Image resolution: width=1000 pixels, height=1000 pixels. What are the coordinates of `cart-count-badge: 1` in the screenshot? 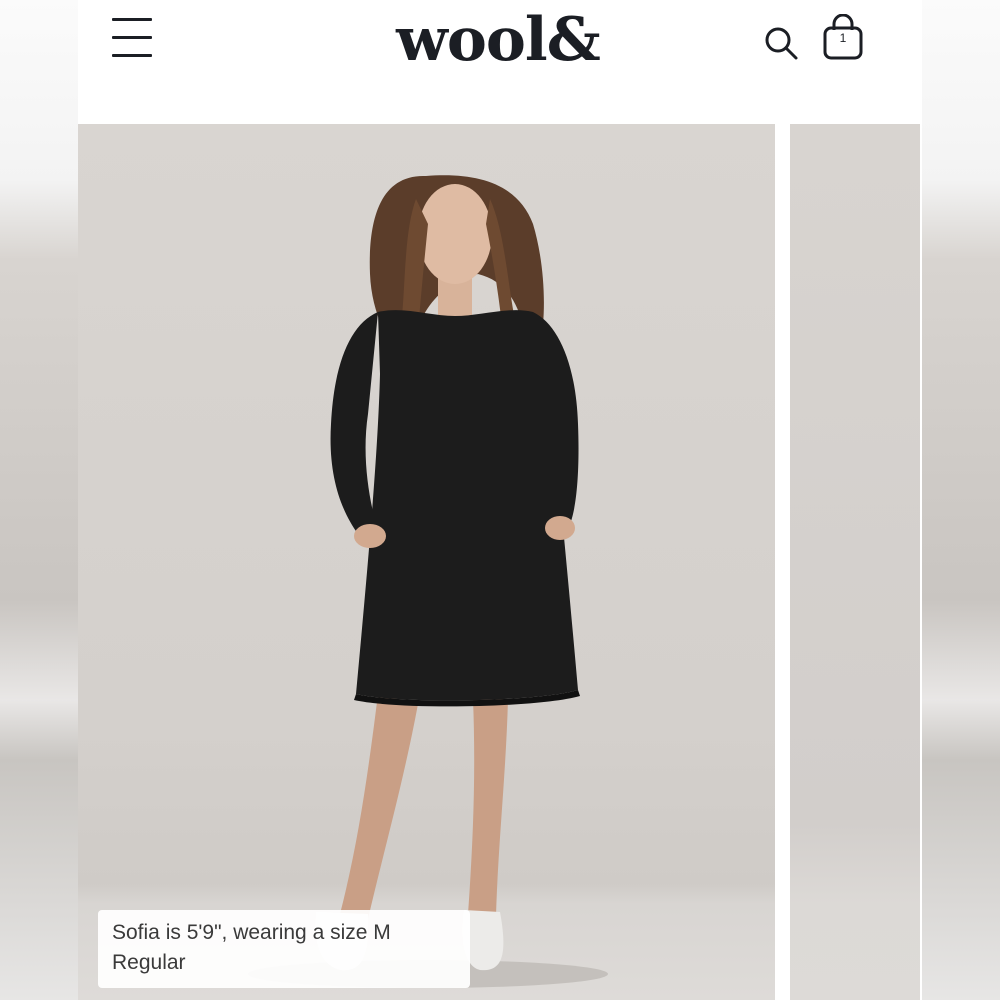 It's located at (843, 38).